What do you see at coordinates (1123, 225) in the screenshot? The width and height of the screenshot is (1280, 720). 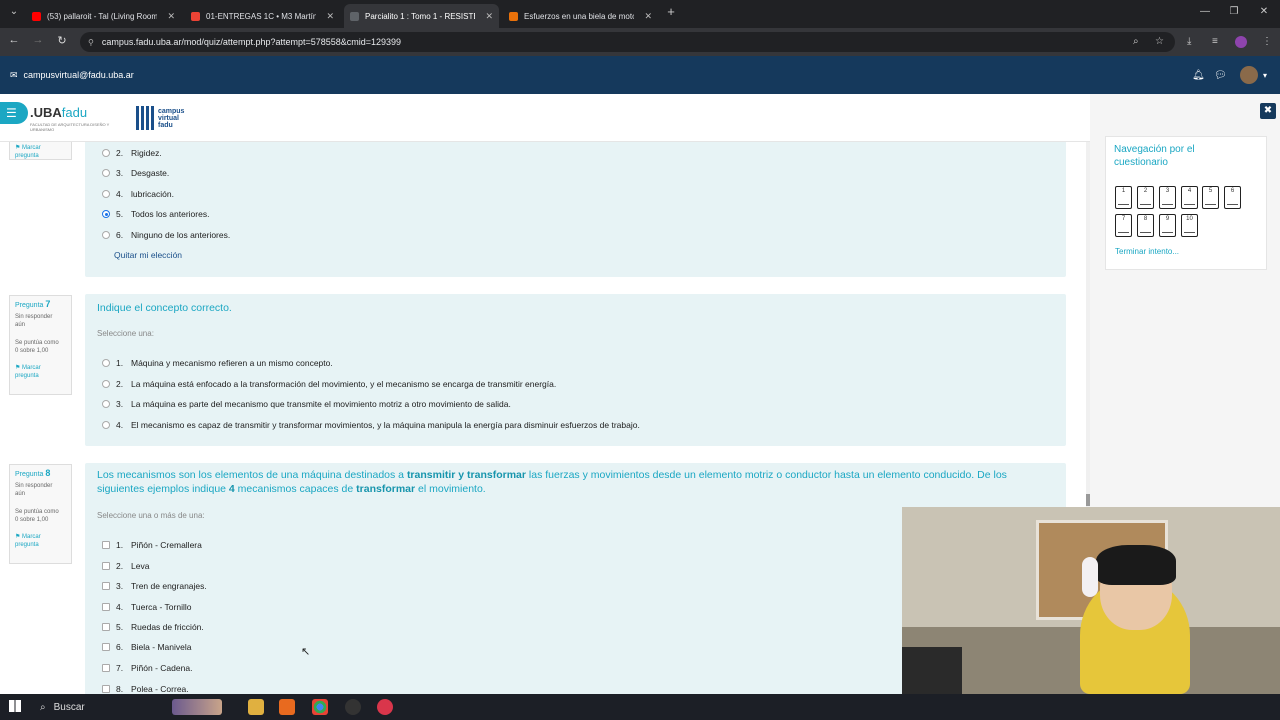 I see `quiz-nav-button-7: 7` at bounding box center [1123, 225].